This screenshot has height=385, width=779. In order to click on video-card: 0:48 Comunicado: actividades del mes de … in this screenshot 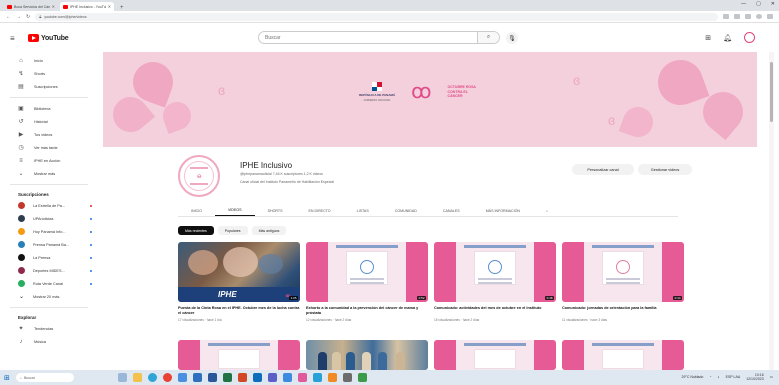, I will do `click(495, 282)`.